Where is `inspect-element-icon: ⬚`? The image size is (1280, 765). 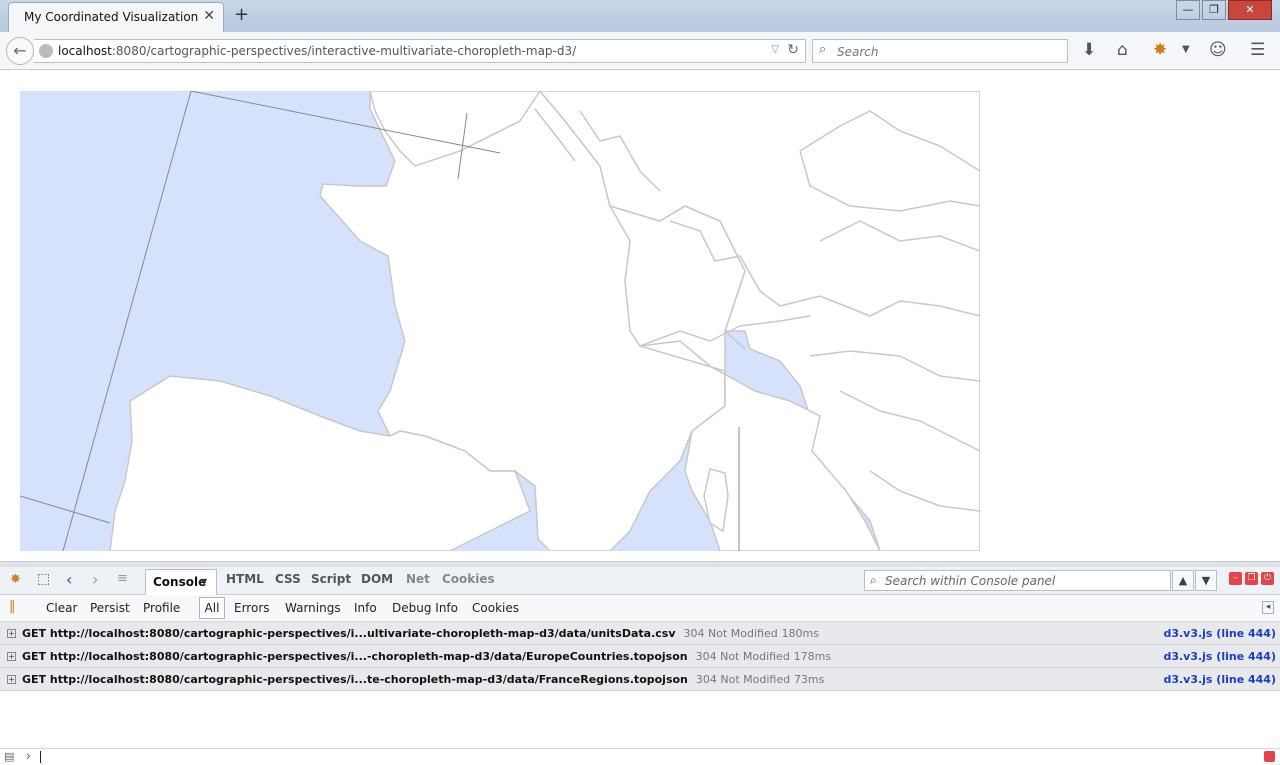 inspect-element-icon: ⬚ is located at coordinates (43, 579).